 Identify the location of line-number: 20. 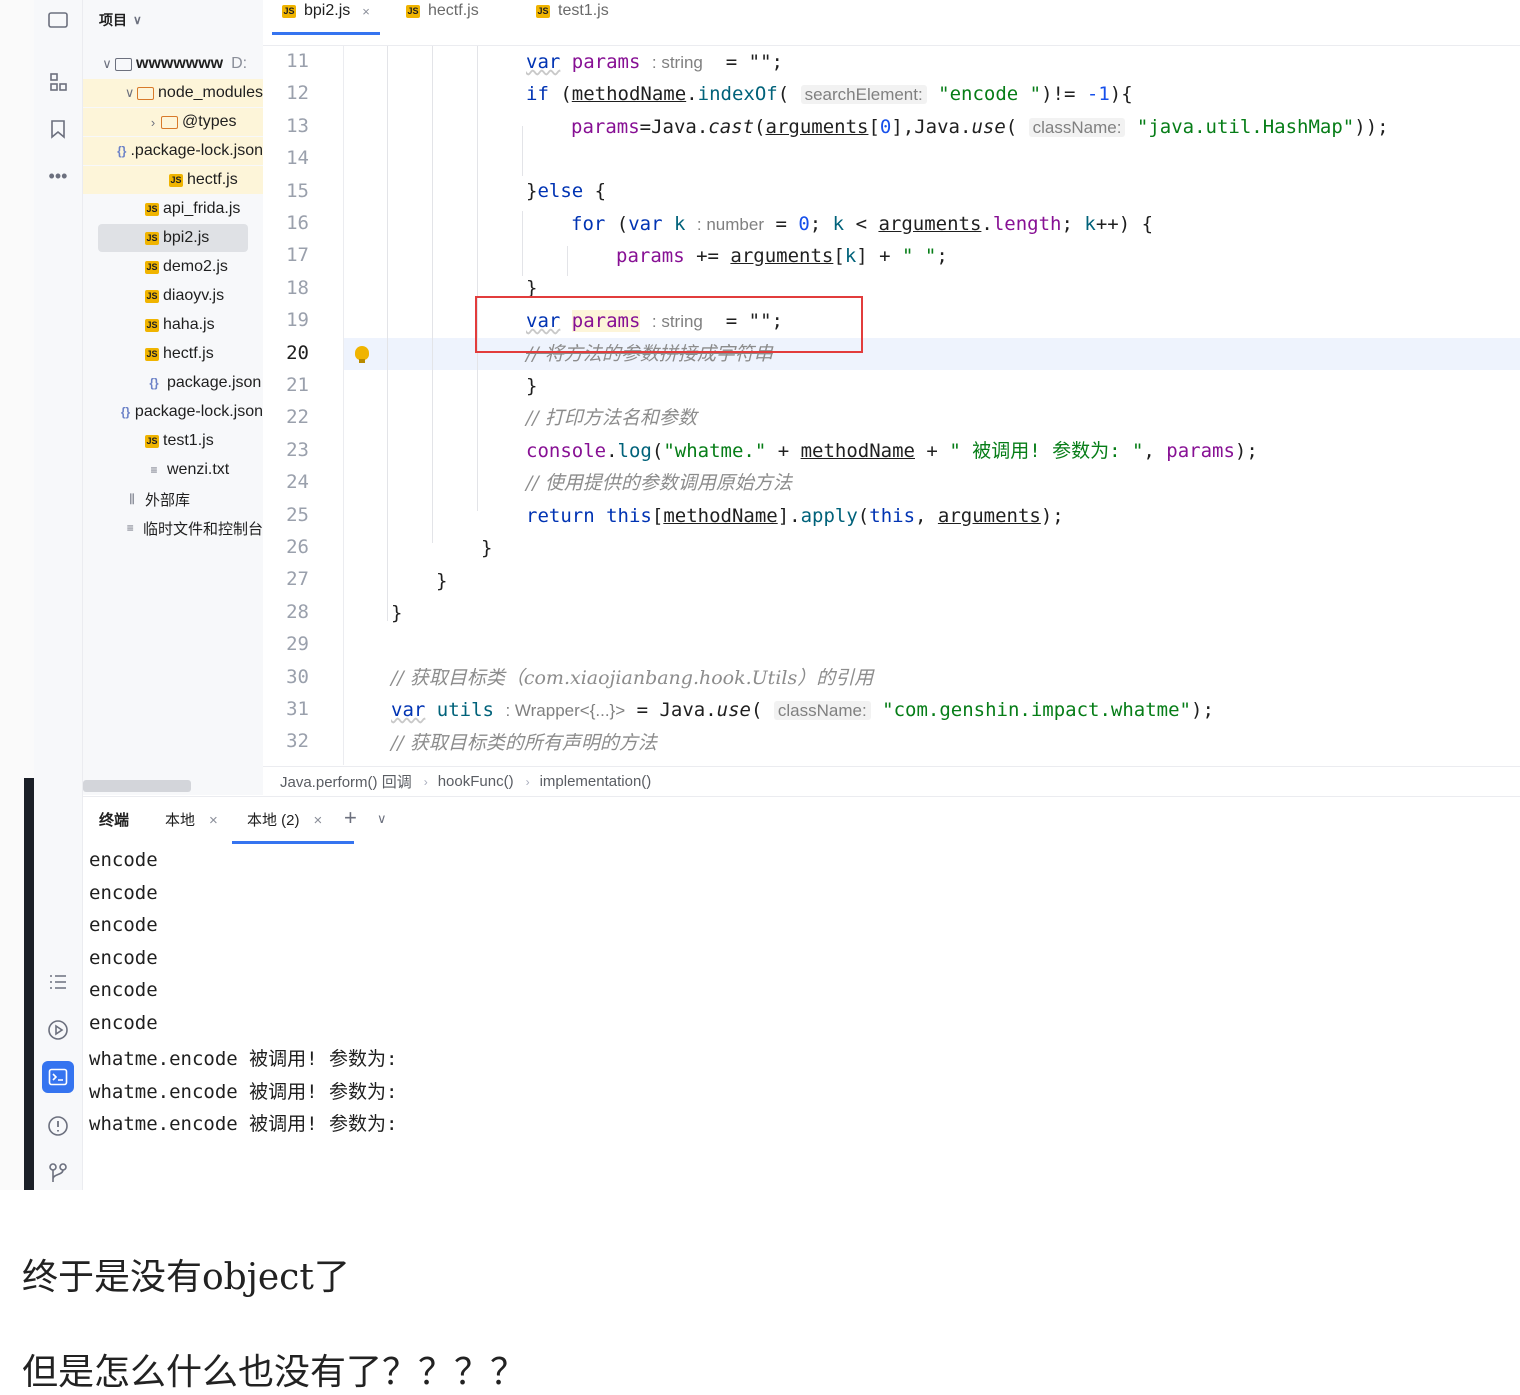
(297, 352).